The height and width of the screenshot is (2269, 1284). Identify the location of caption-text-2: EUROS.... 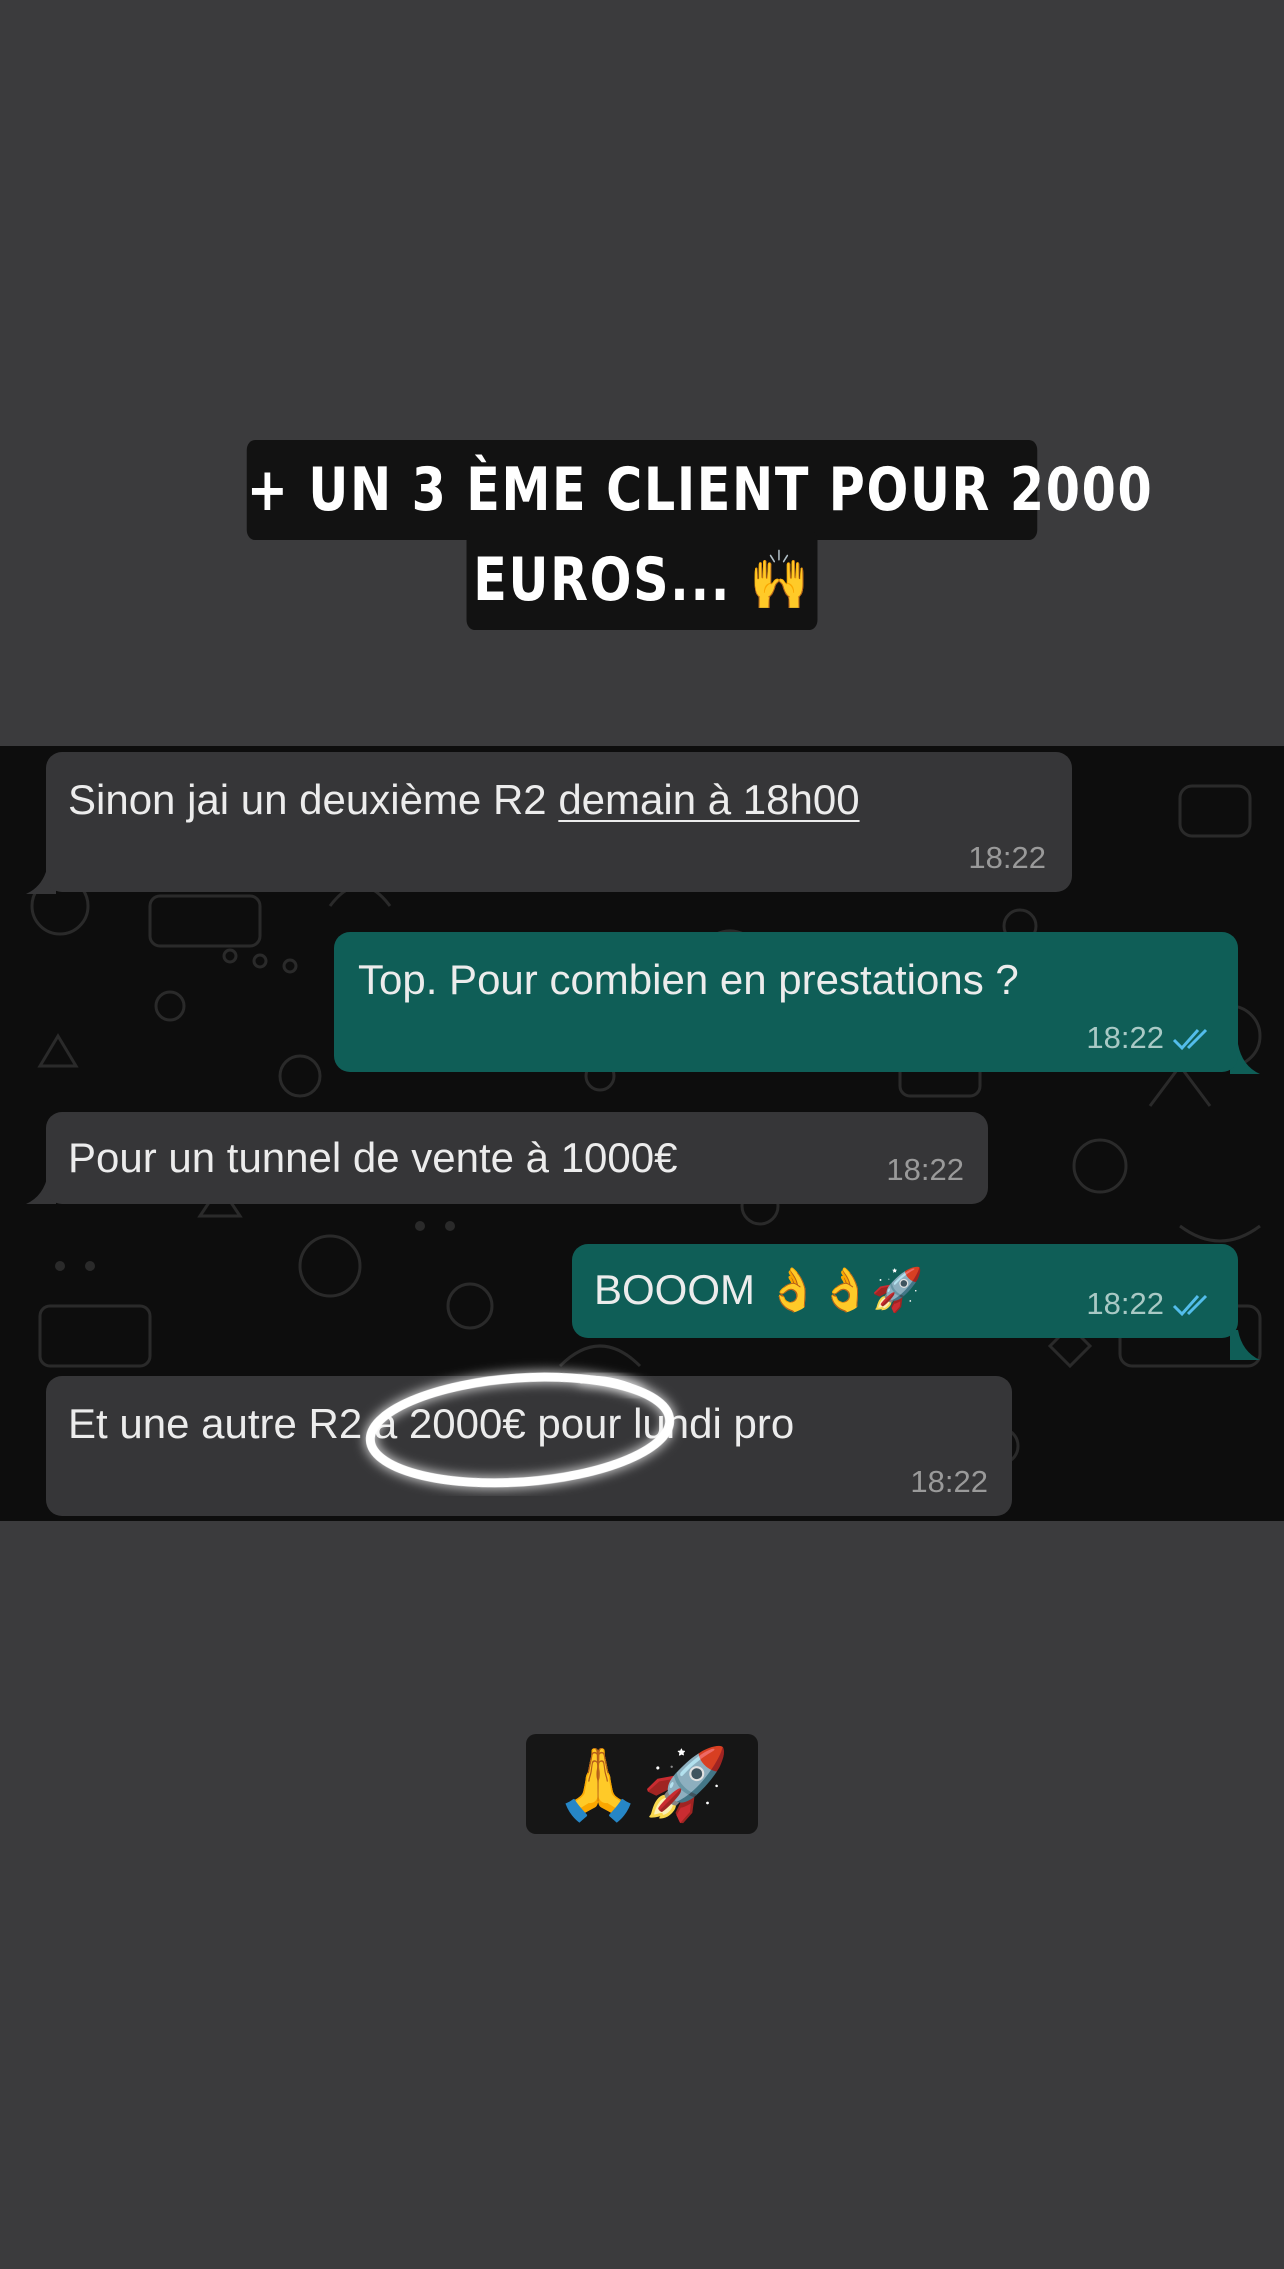
(602, 580).